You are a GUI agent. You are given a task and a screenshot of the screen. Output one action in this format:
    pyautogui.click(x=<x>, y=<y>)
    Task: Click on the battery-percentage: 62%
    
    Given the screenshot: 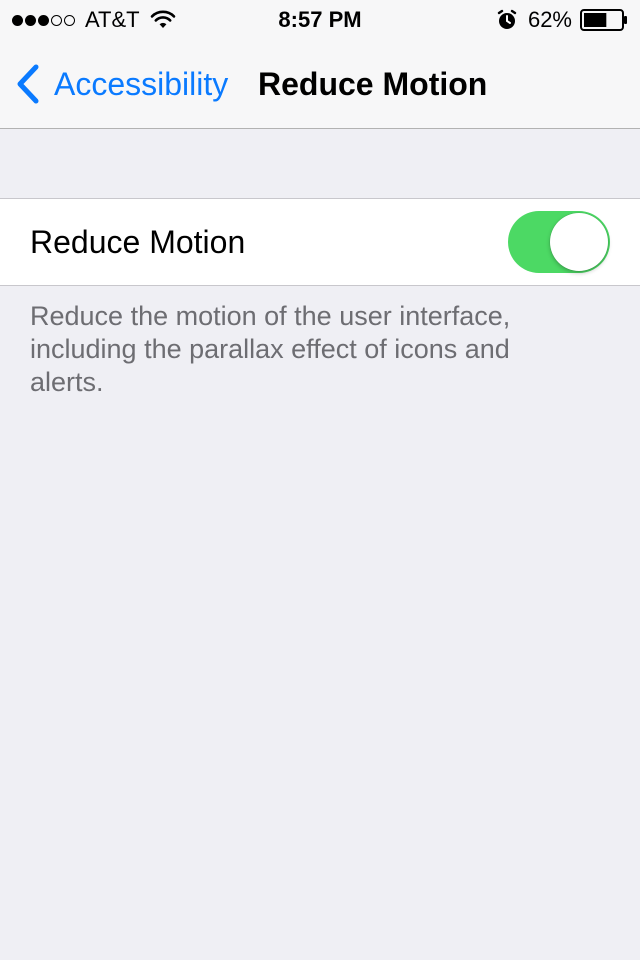 What is the action you would take?
    pyautogui.click(x=549, y=19)
    